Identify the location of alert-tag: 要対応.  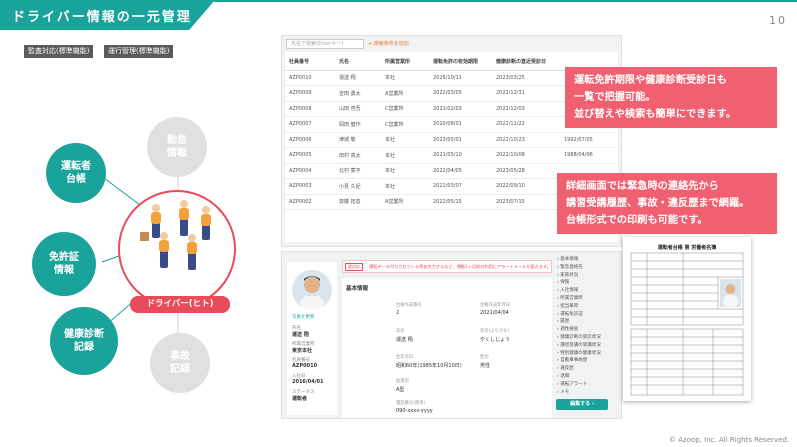
(354, 267).